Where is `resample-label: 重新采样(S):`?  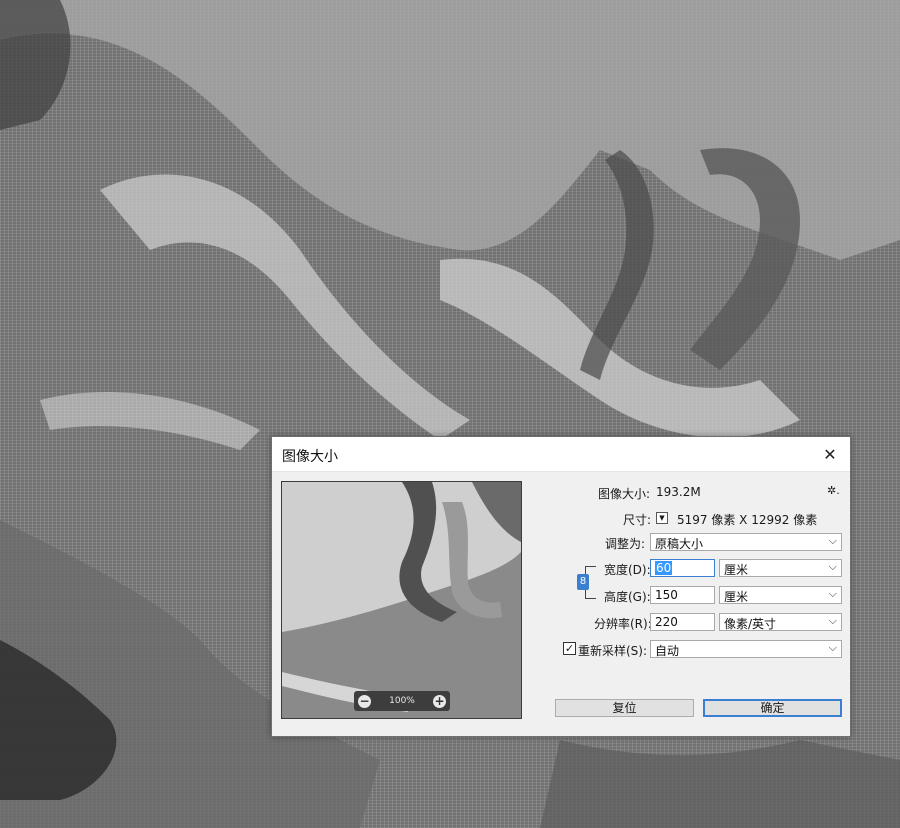 resample-label: 重新采样(S): is located at coordinates (613, 651).